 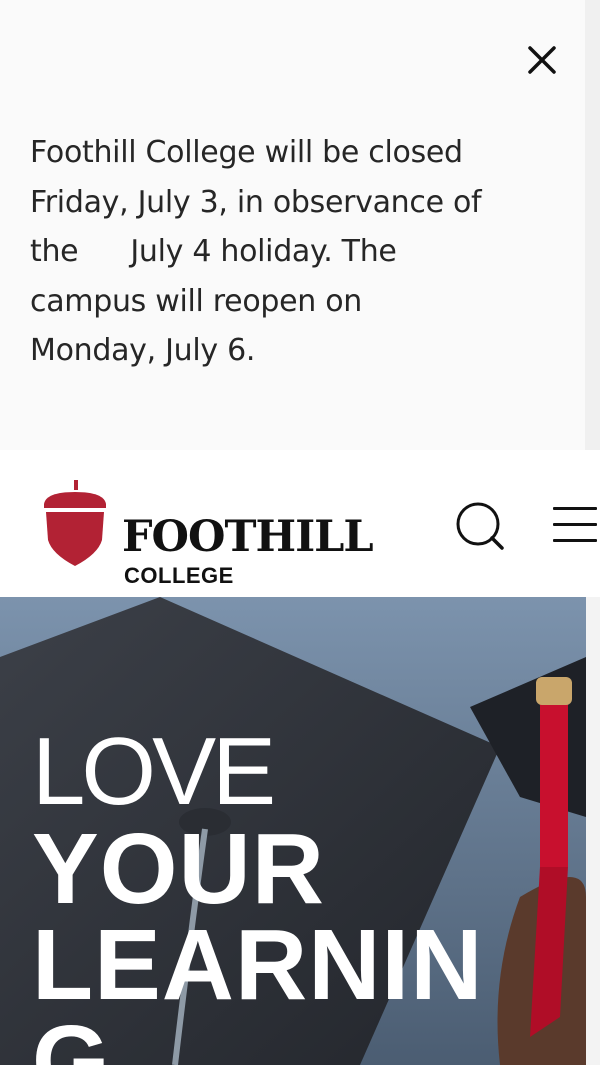 What do you see at coordinates (592, 225) in the screenshot?
I see `alert-scrollbar` at bounding box center [592, 225].